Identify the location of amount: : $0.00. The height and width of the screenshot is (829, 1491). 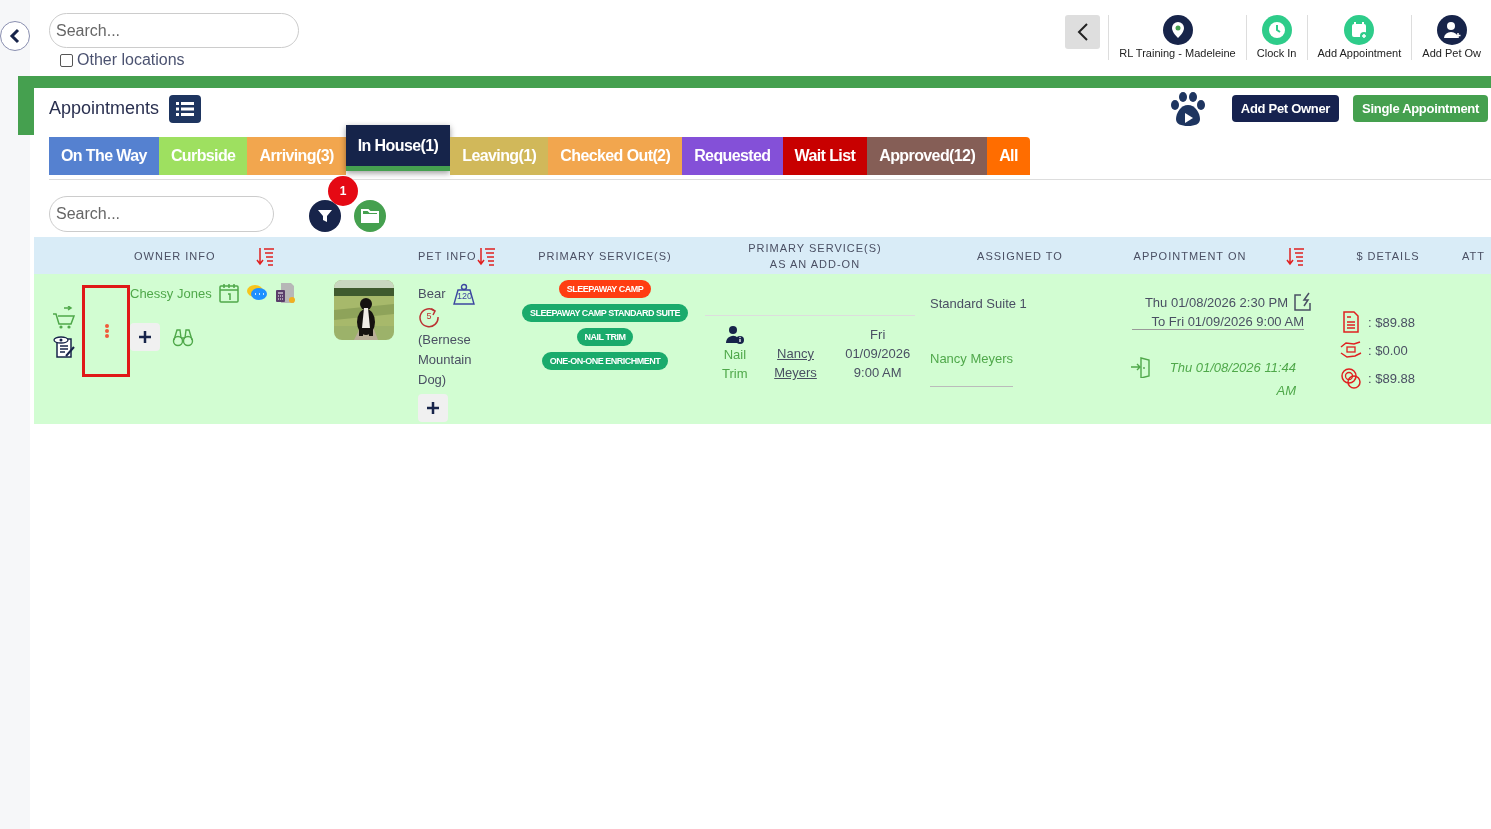
(1388, 350).